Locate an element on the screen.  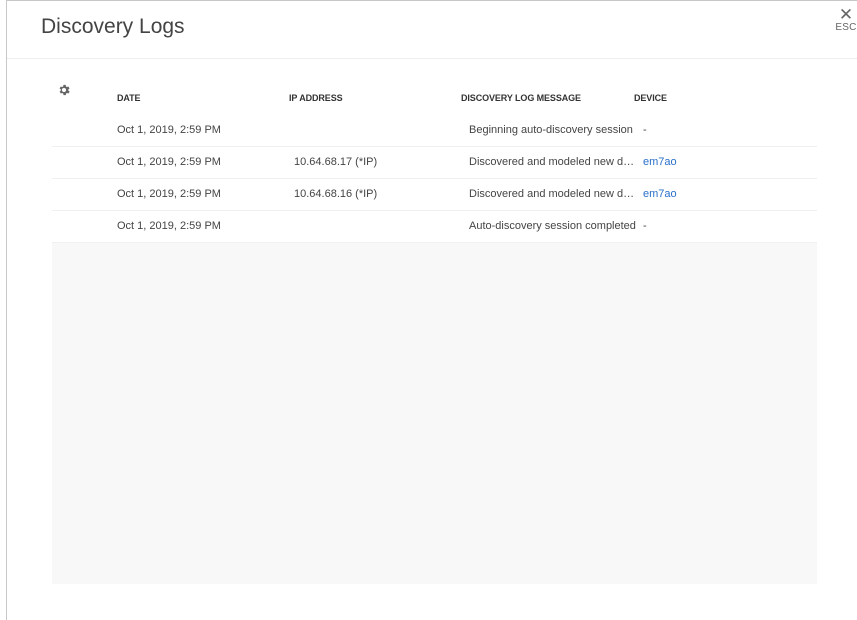
close-icon: ✕ is located at coordinates (846, 14).